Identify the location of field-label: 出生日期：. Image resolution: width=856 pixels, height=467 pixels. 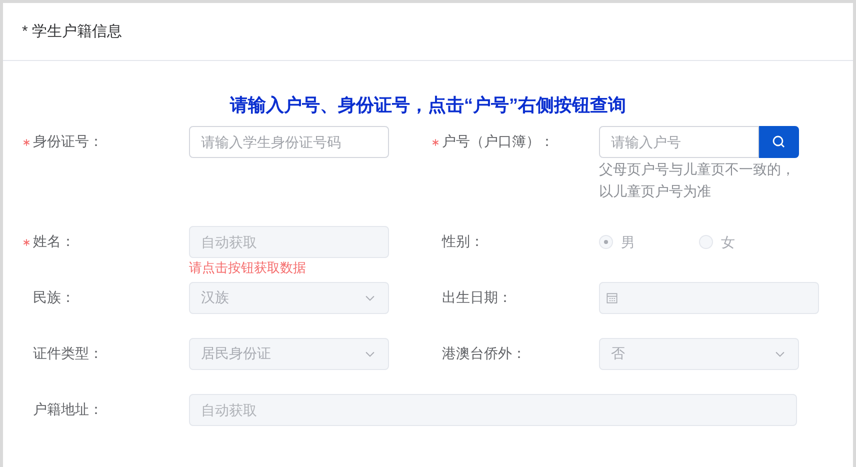
(477, 298).